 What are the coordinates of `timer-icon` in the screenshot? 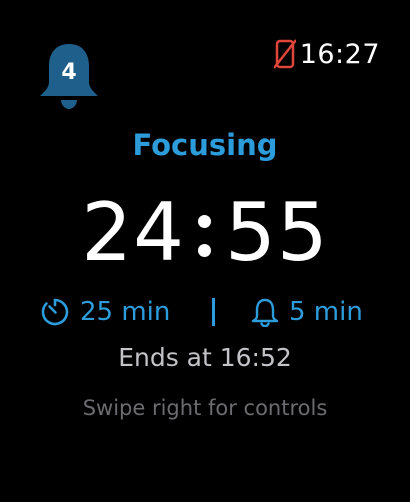 It's located at (55, 312).